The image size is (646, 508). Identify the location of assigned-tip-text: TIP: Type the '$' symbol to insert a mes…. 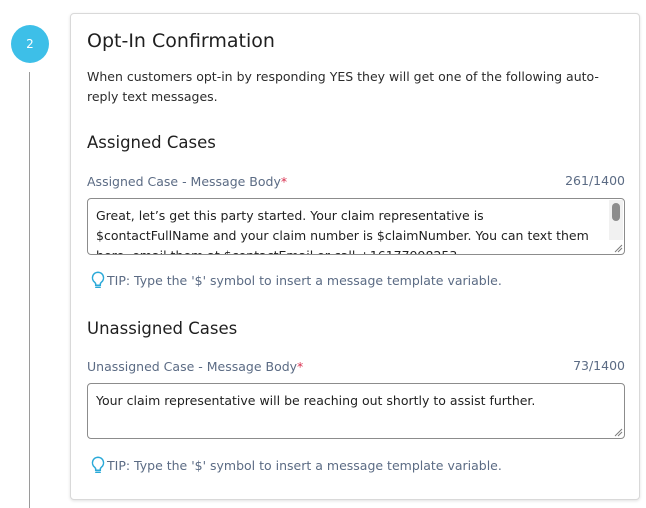
(304, 280).